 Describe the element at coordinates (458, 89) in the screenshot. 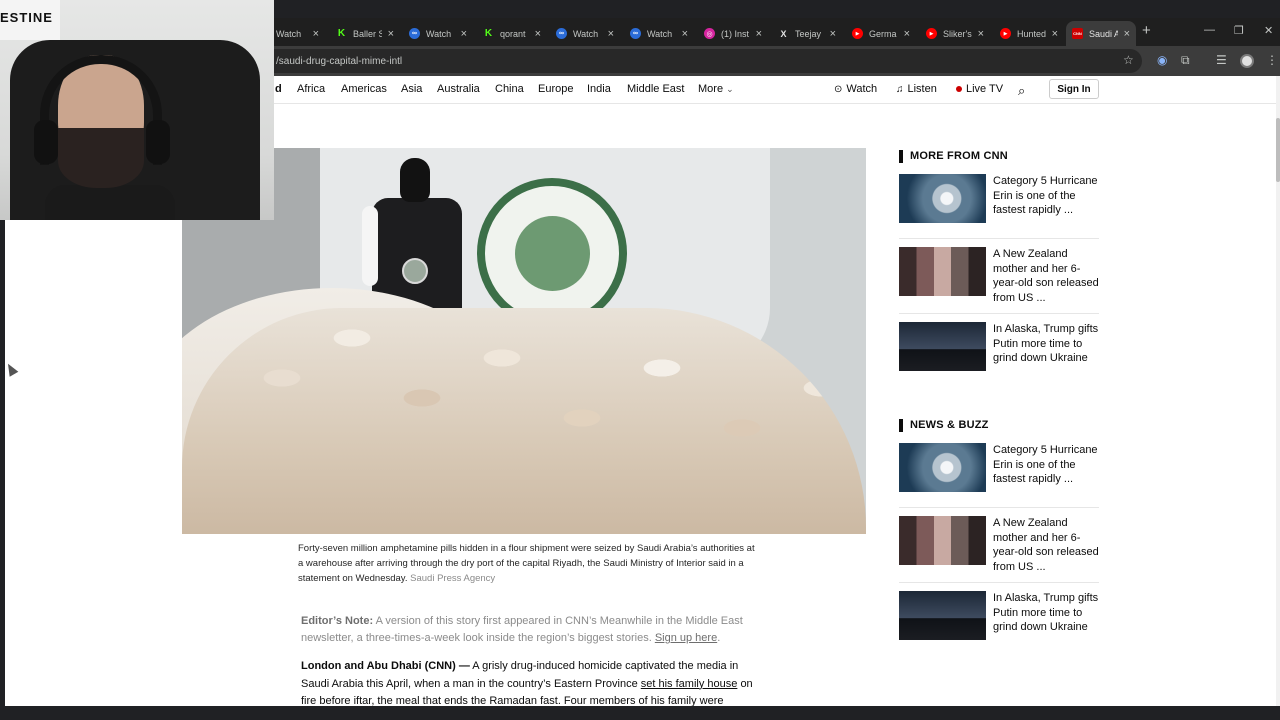

I see `nav-item-australia: Australia` at that location.